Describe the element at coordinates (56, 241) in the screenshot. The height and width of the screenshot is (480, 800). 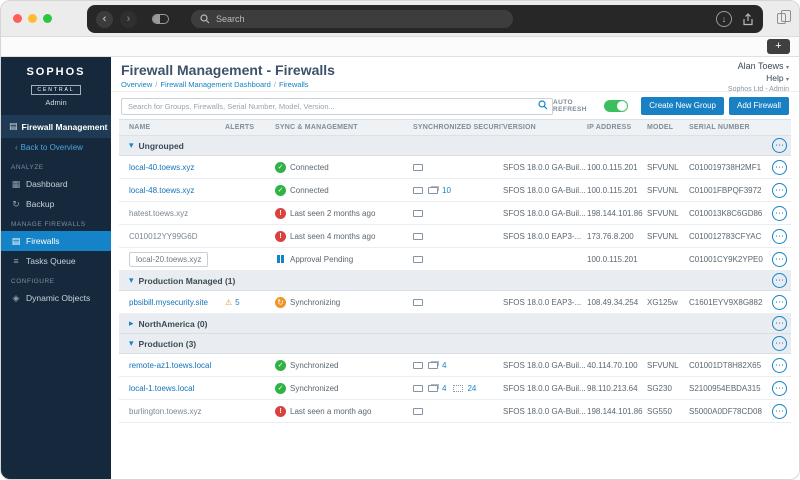
I see `sidebar-item-firewalls: ▤ Firewalls` at that location.